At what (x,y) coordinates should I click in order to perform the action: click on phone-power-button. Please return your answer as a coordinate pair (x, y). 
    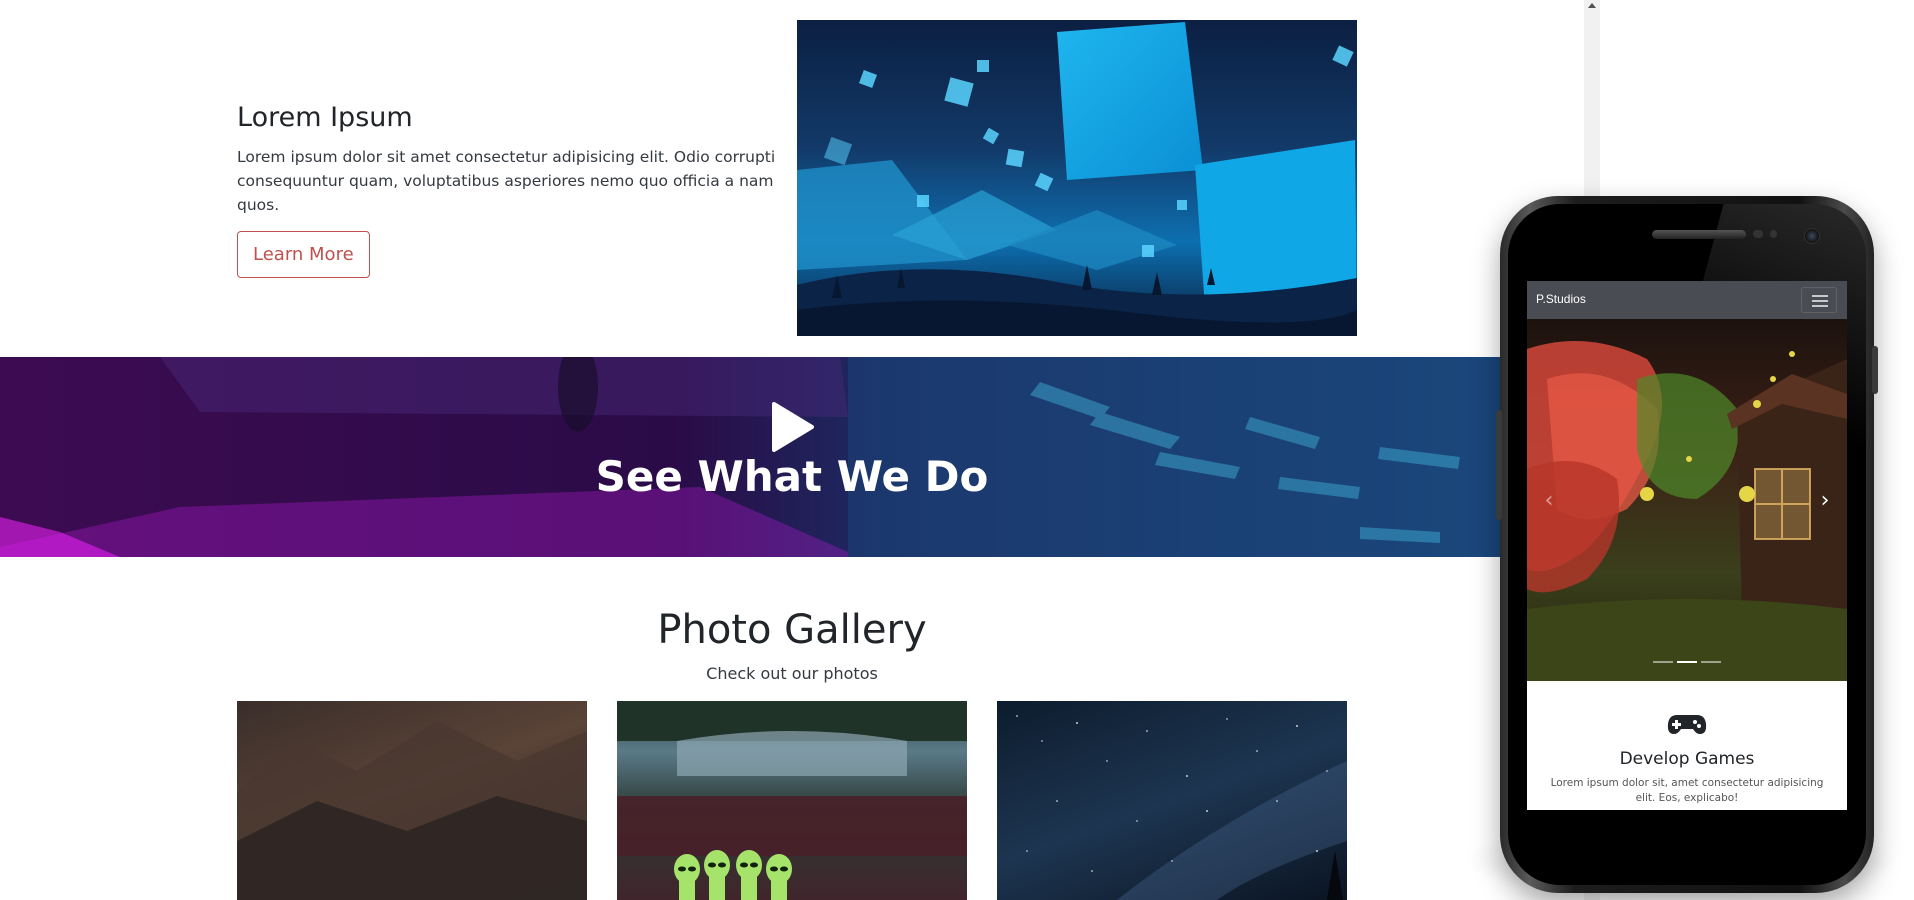
    Looking at the image, I should click on (1875, 370).